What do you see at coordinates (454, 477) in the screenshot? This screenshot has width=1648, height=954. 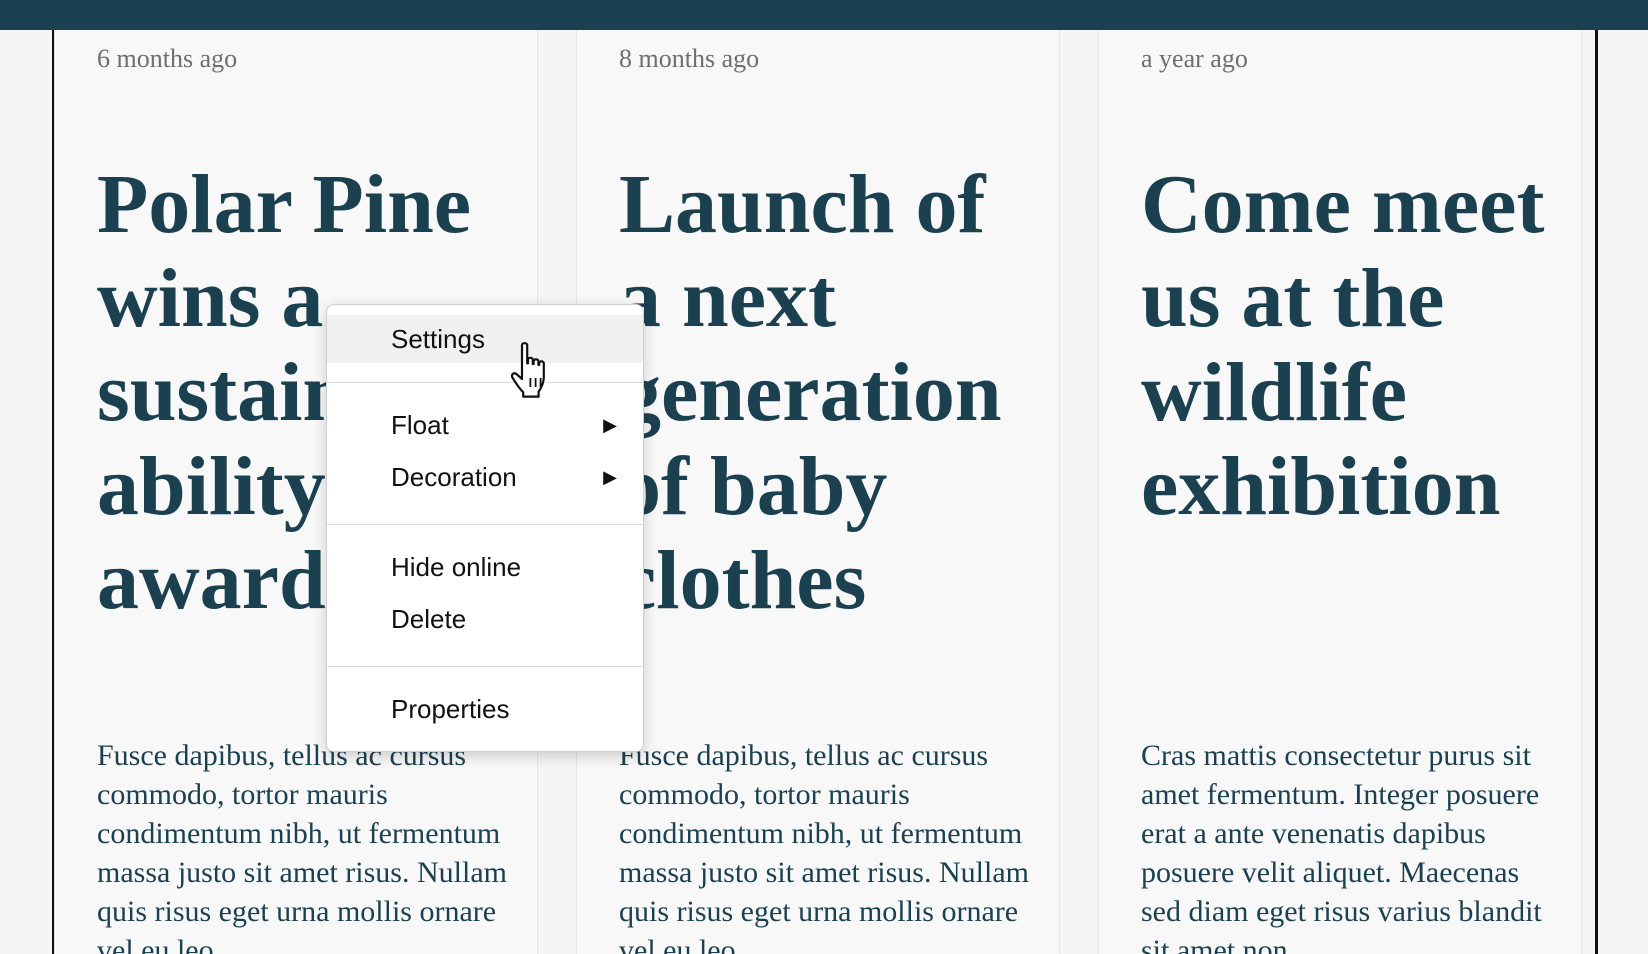 I see `menu-item-label: Decoration` at bounding box center [454, 477].